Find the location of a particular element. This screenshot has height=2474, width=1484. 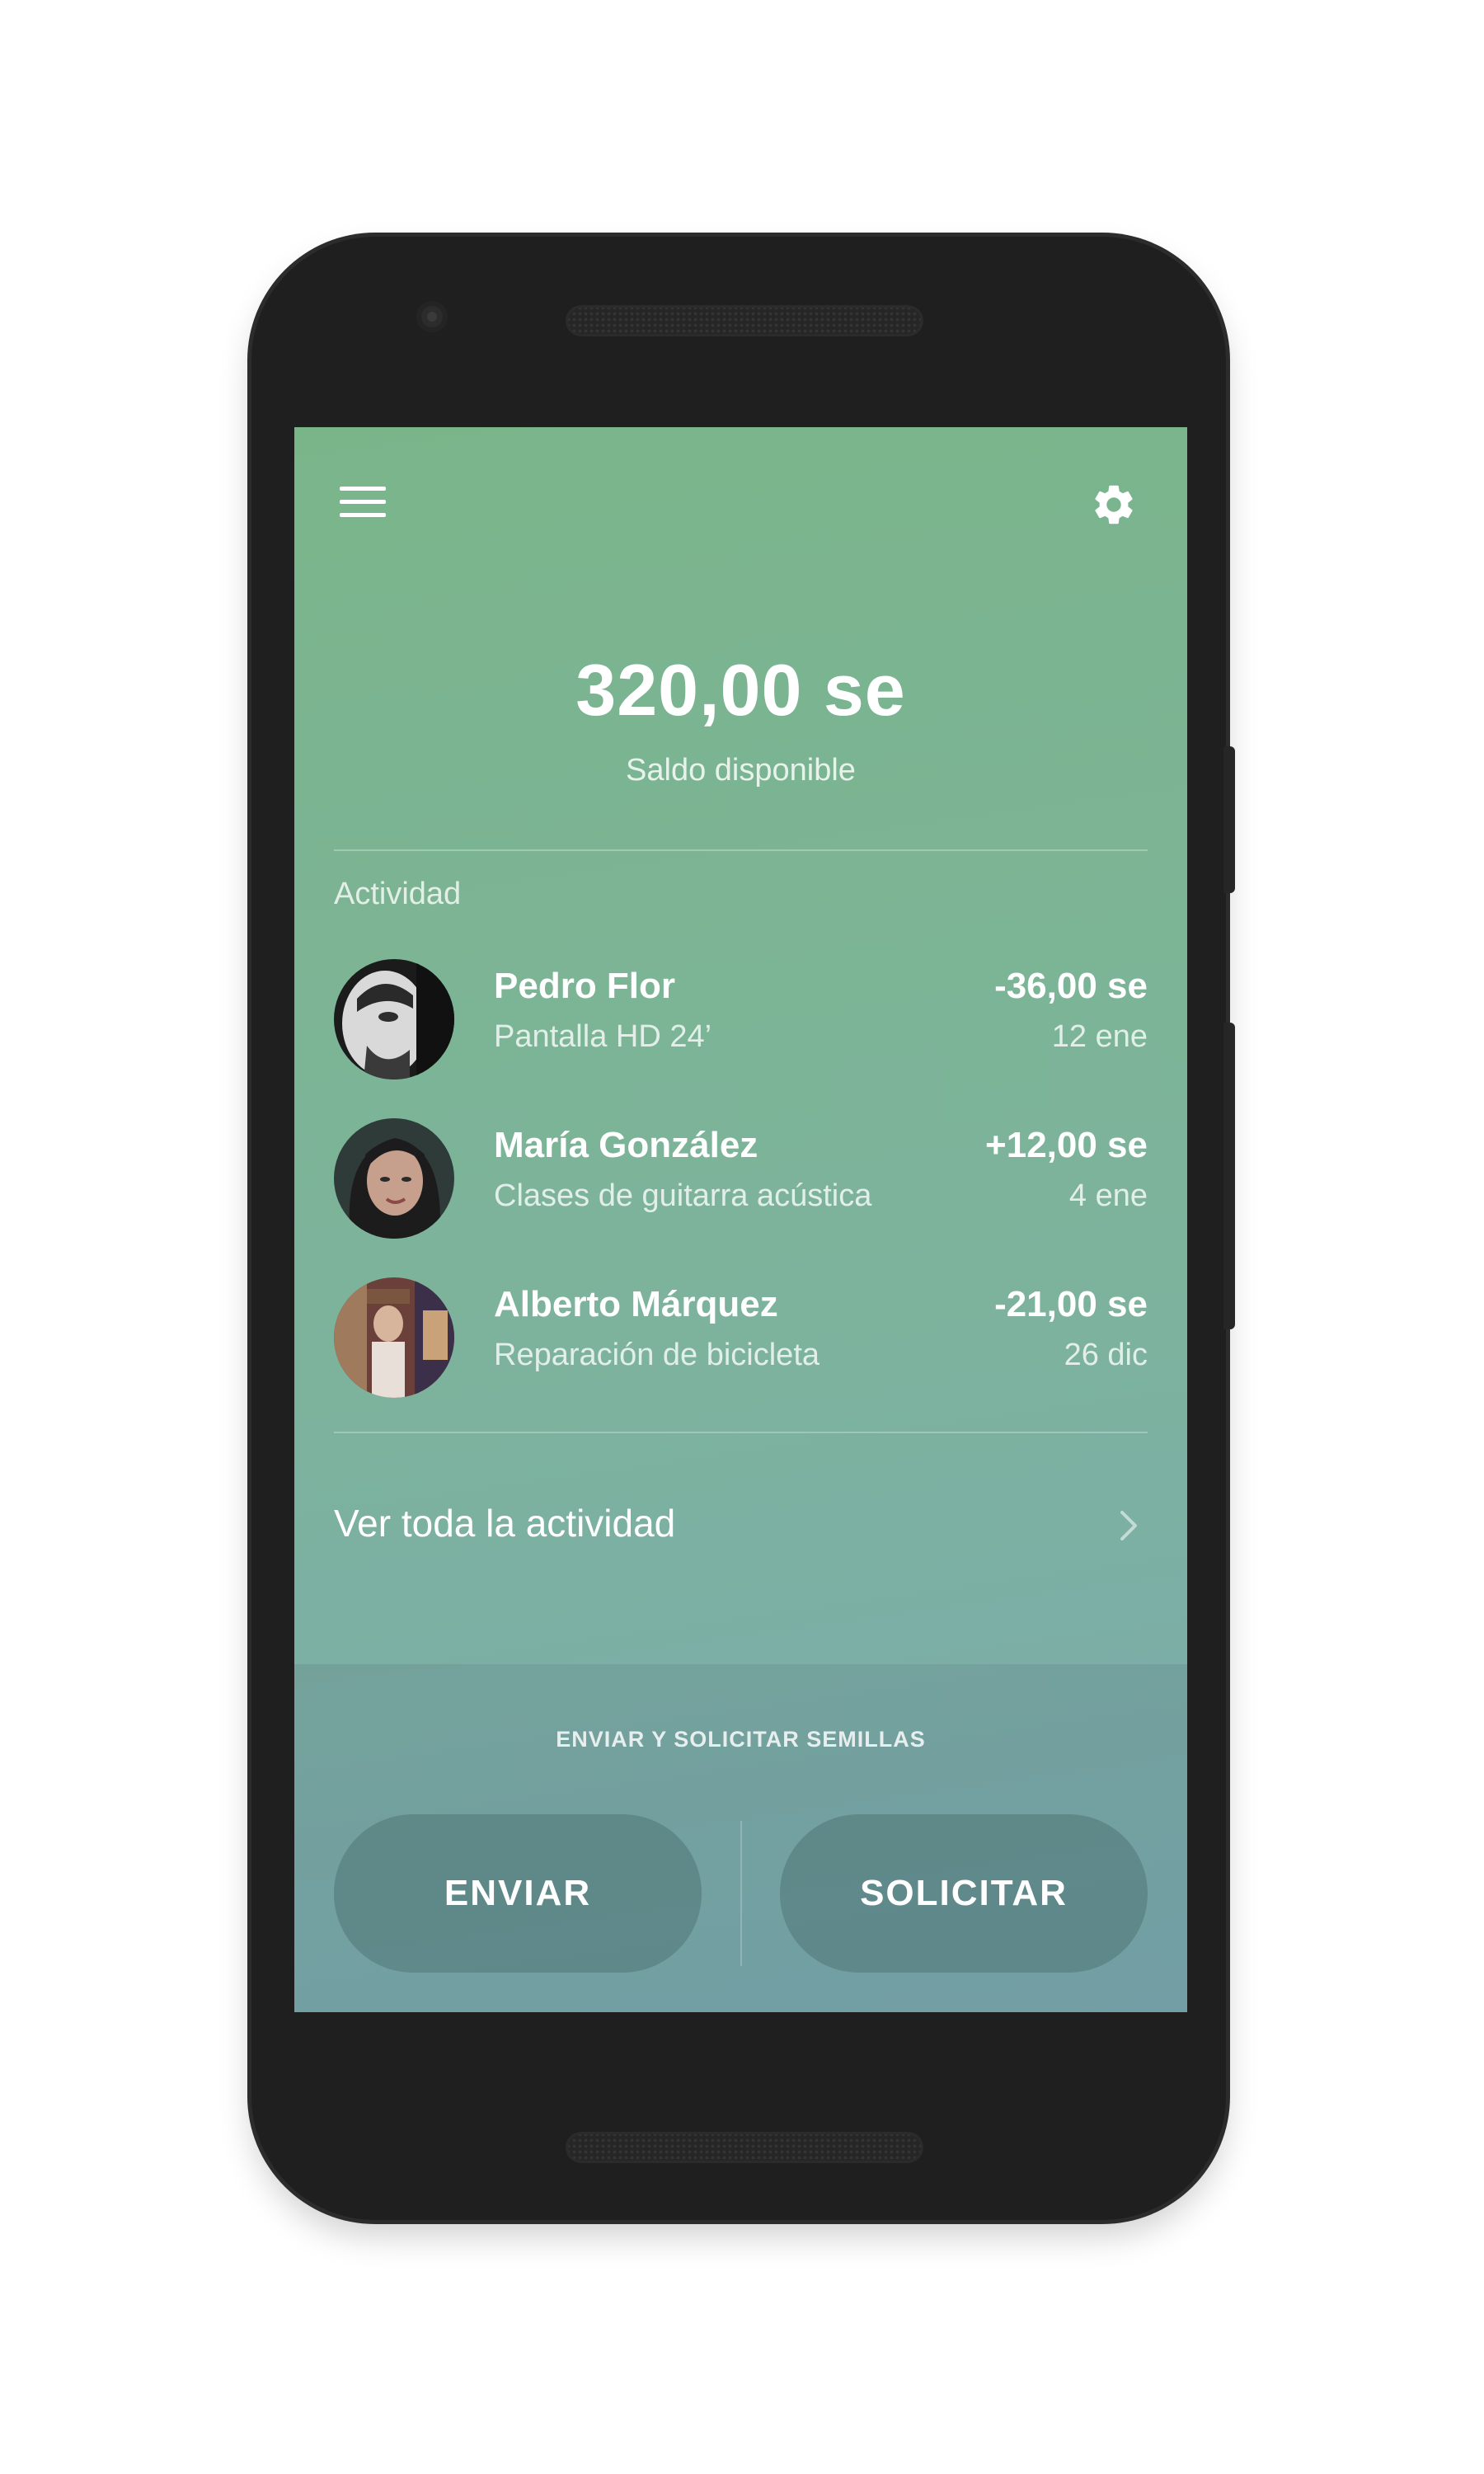

bottom-speaker is located at coordinates (744, 2147).